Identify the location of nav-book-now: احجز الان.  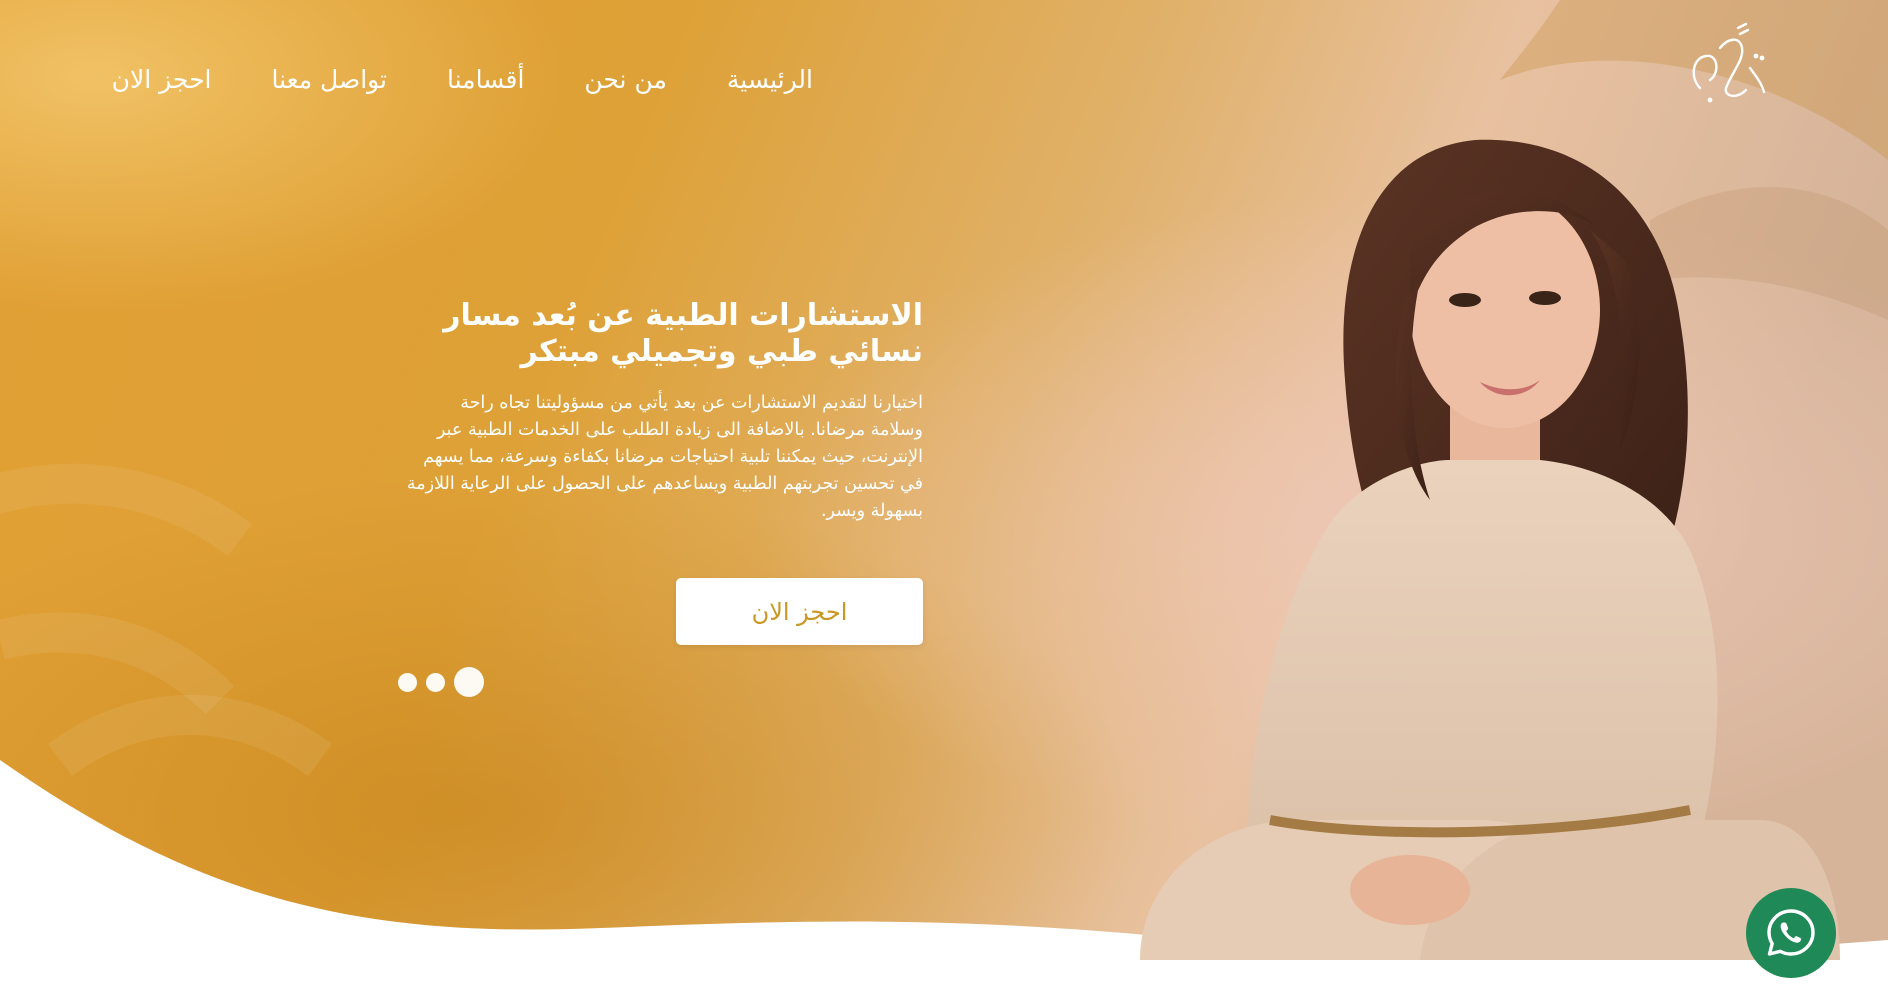
(162, 80).